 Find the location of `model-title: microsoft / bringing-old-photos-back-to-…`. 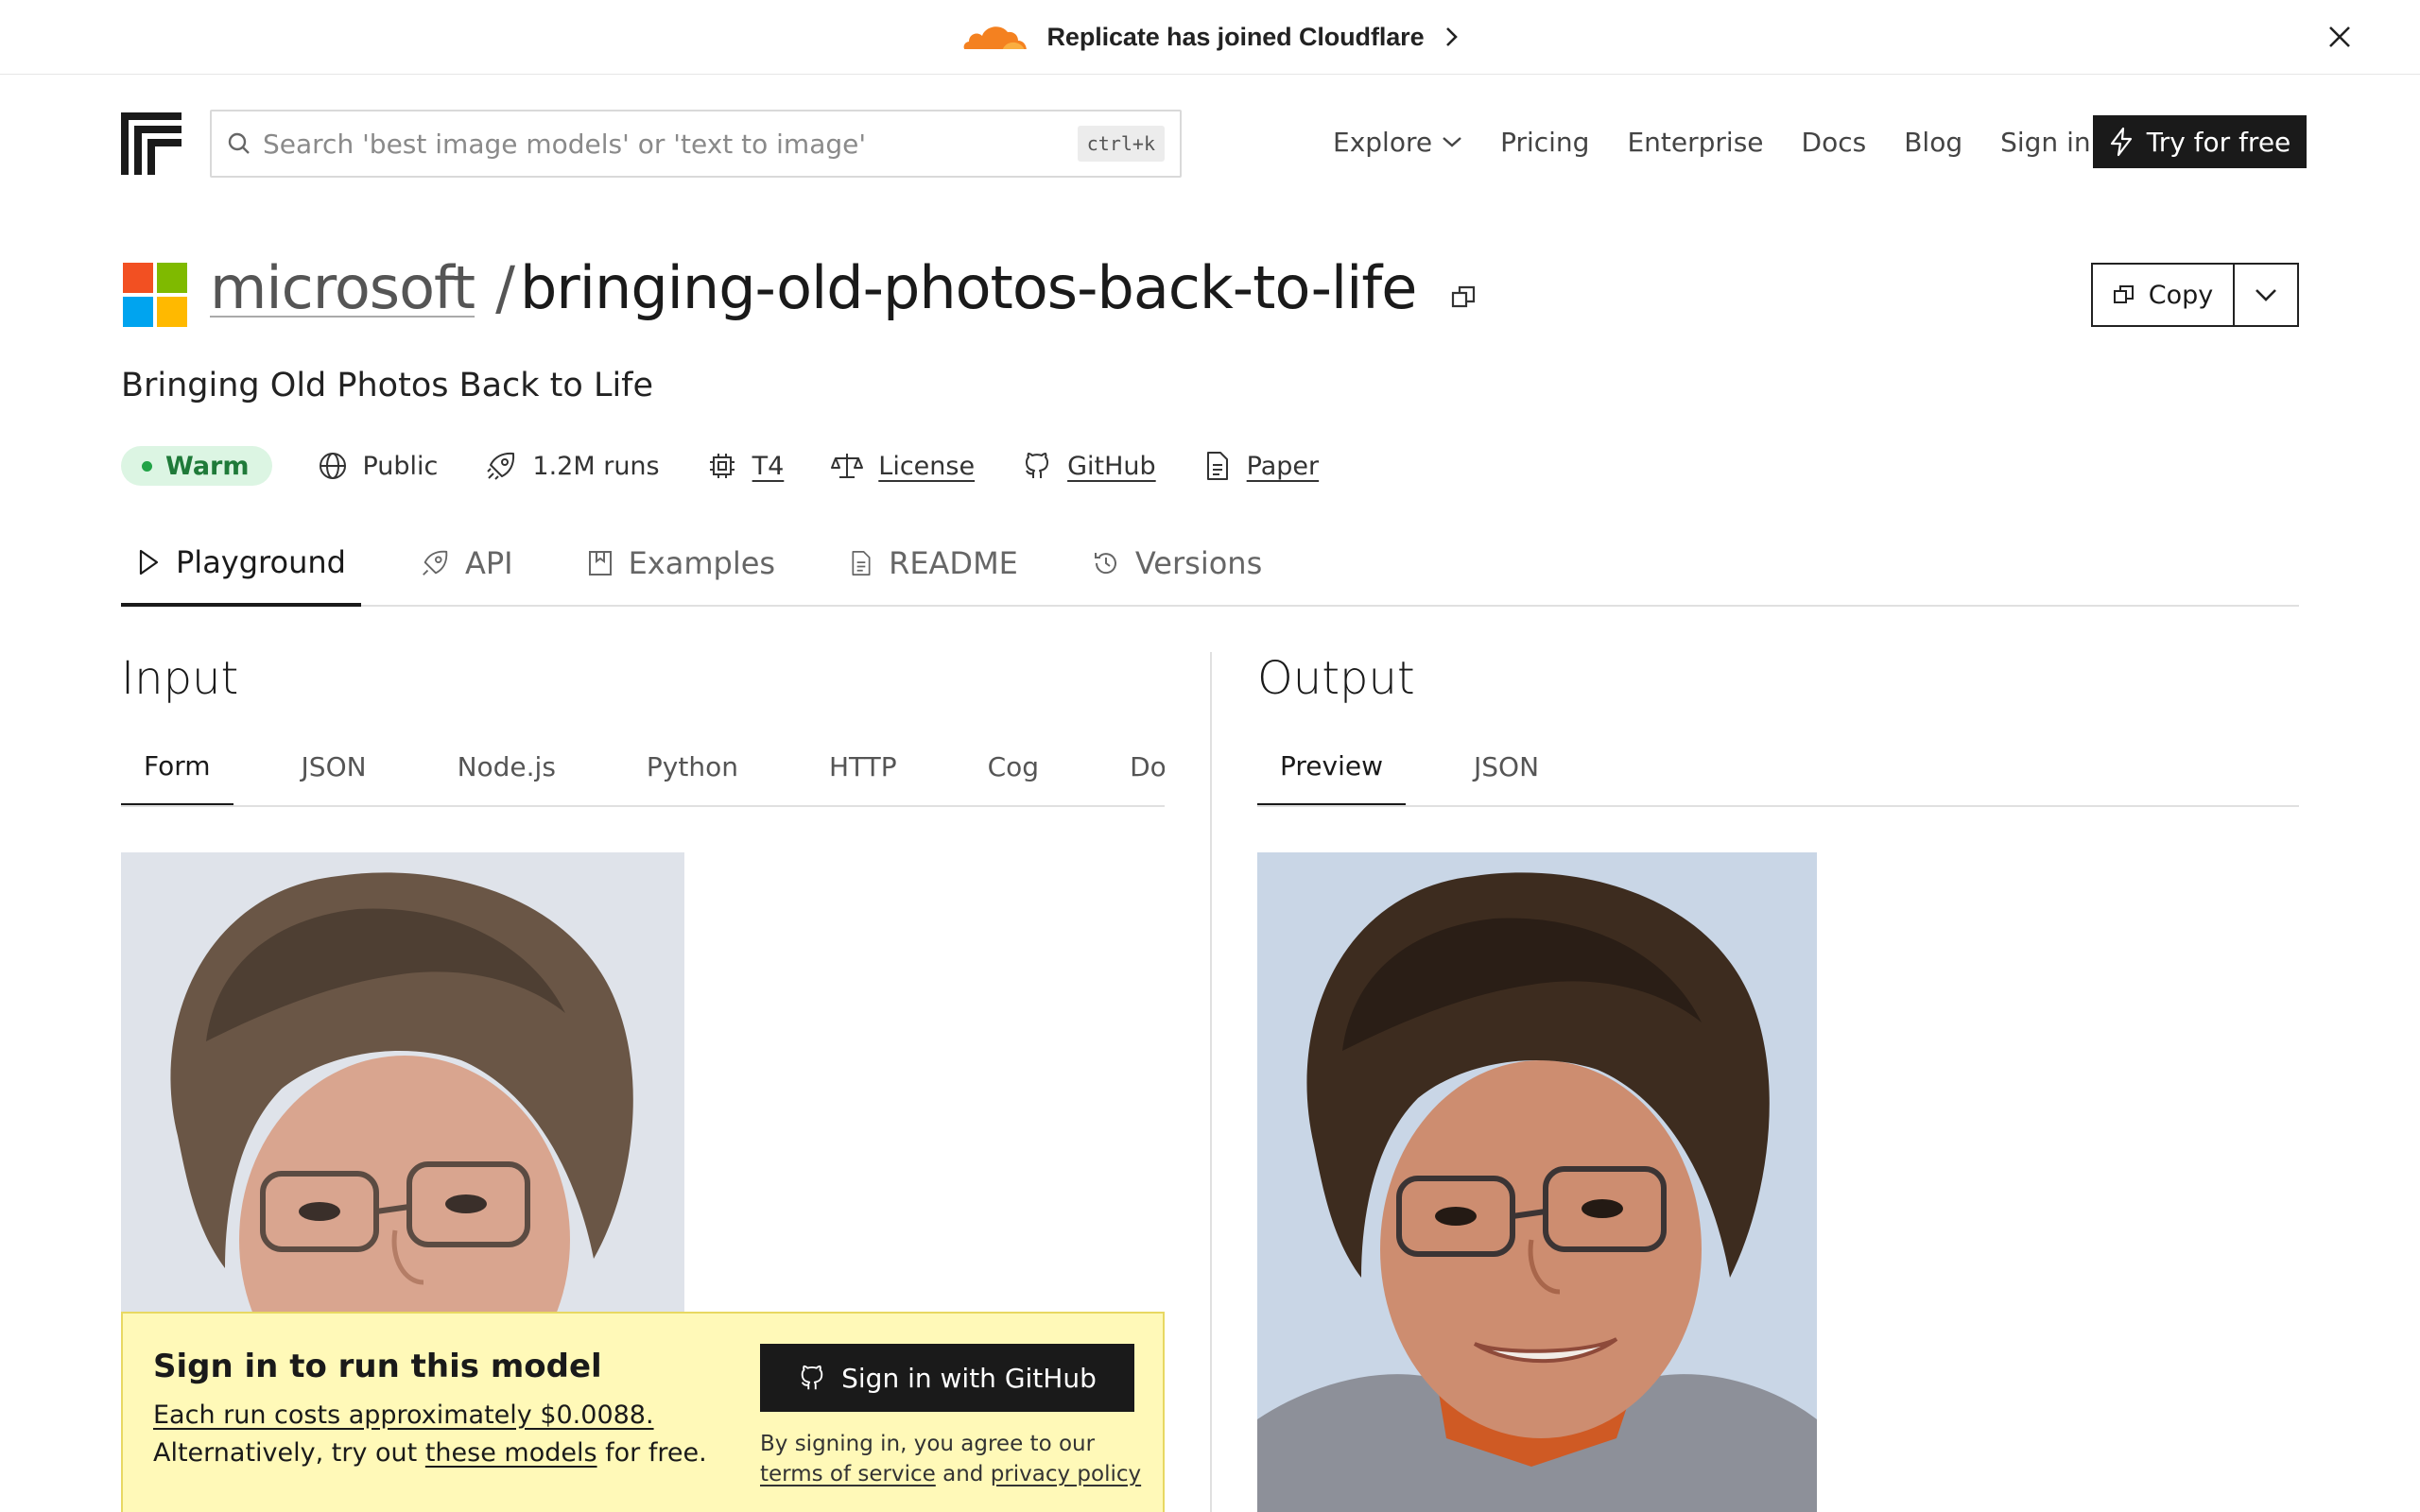

model-title: microsoft / bringing-old-photos-back-to-… is located at coordinates (813, 287).